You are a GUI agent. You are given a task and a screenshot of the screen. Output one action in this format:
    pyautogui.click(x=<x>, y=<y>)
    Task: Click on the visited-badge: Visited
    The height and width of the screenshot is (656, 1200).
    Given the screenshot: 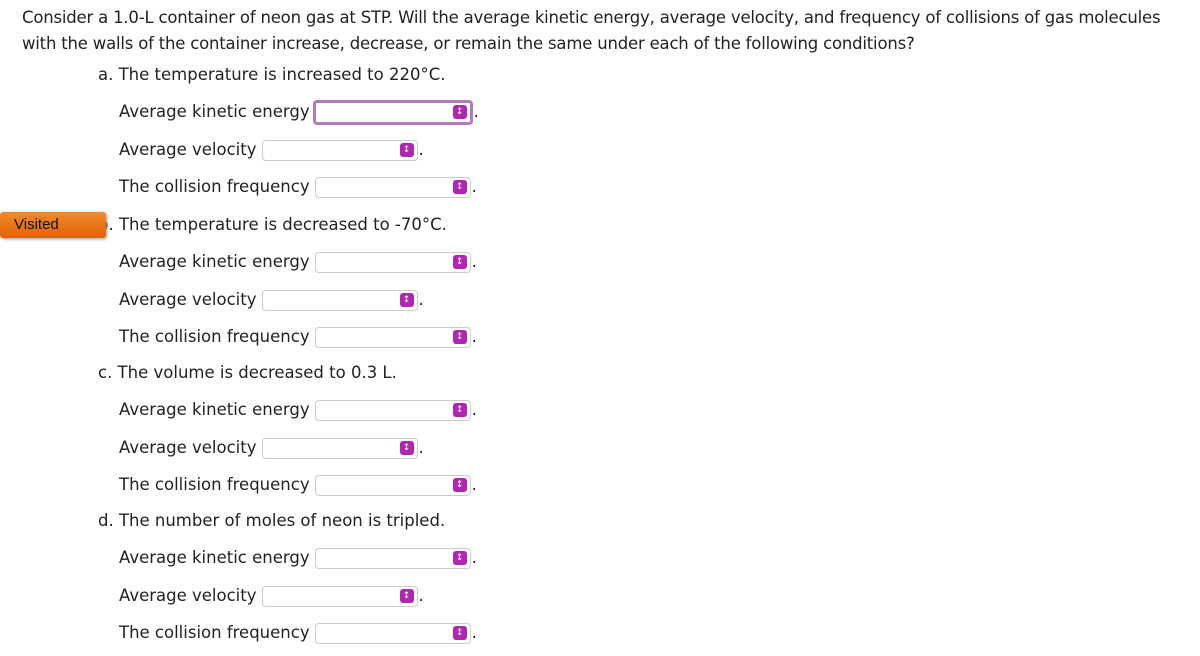 What is the action you would take?
    pyautogui.click(x=53, y=225)
    